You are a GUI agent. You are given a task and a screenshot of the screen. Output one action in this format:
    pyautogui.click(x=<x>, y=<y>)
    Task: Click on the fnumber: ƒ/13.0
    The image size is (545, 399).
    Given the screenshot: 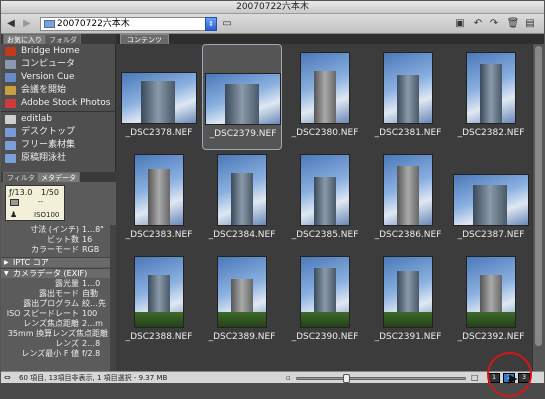 What is the action you would take?
    pyautogui.click(x=21, y=192)
    